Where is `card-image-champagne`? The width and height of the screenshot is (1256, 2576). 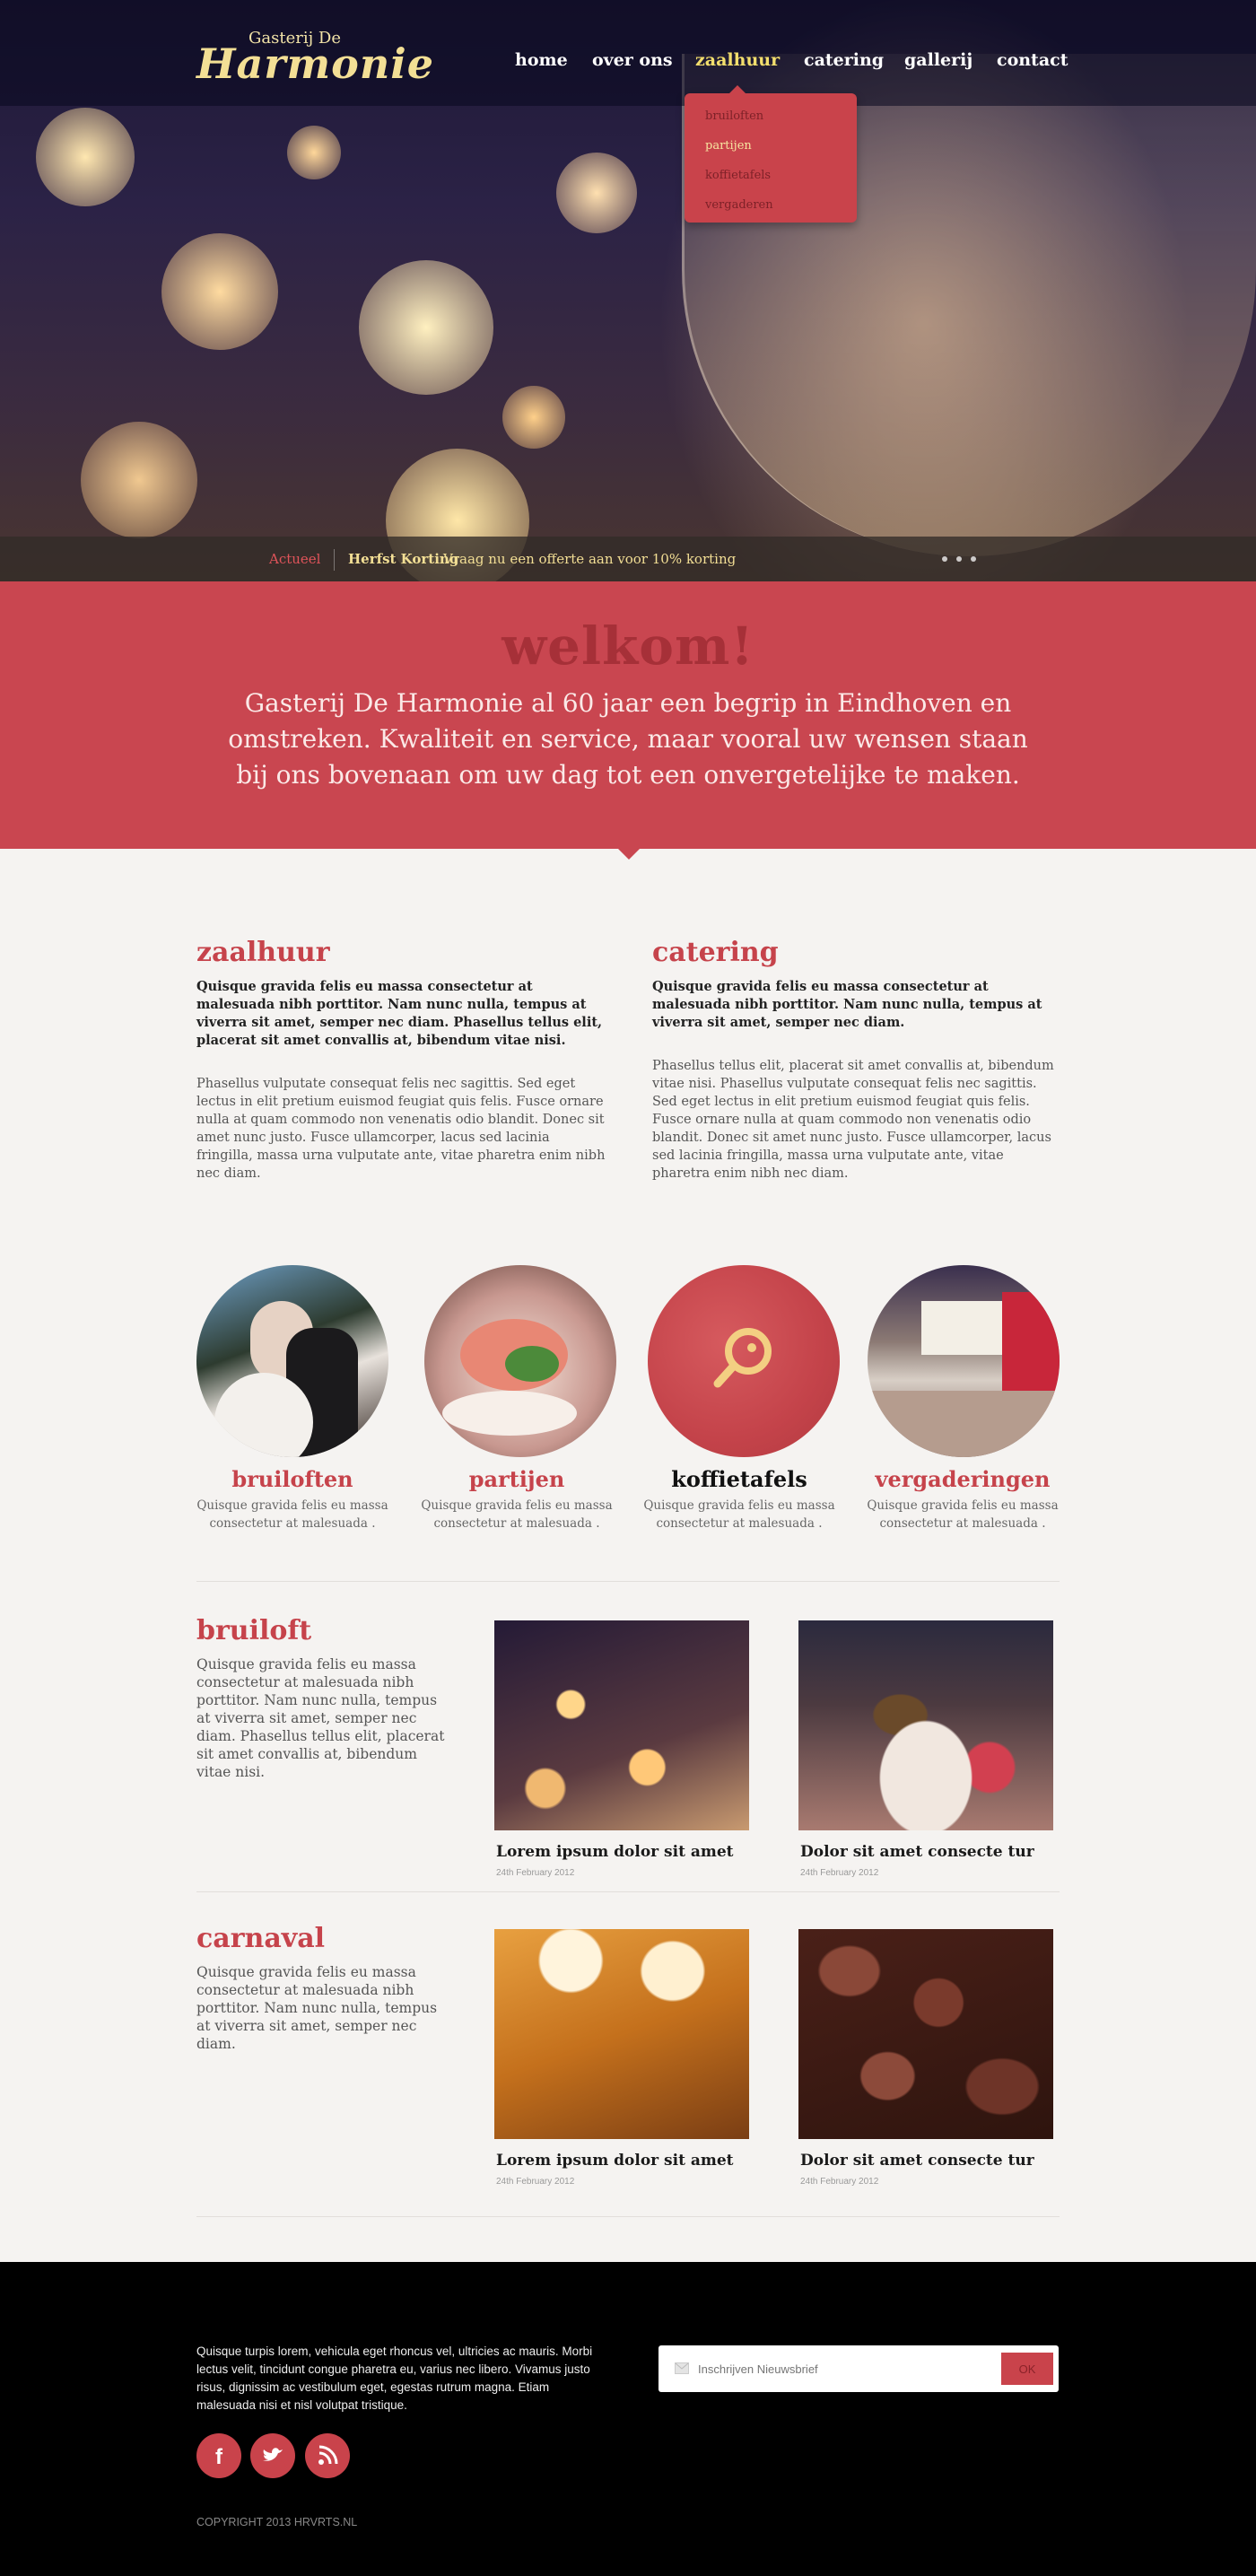
card-image-champagne is located at coordinates (621, 1725).